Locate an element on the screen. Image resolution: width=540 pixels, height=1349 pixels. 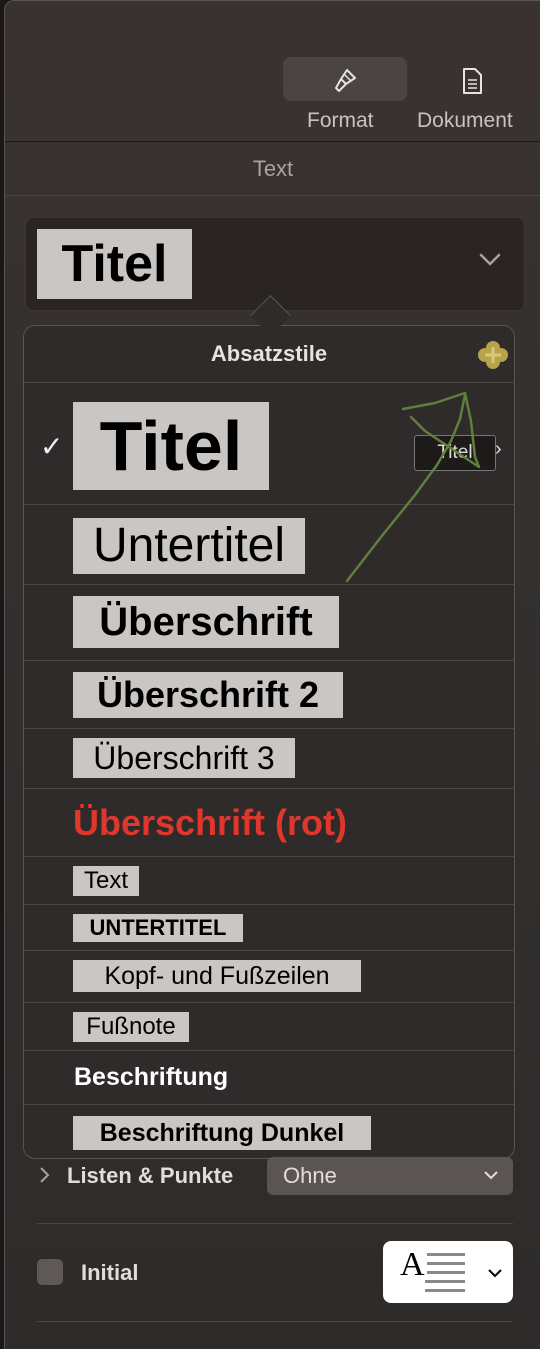
style-row-text: Text is located at coordinates (269, 880).